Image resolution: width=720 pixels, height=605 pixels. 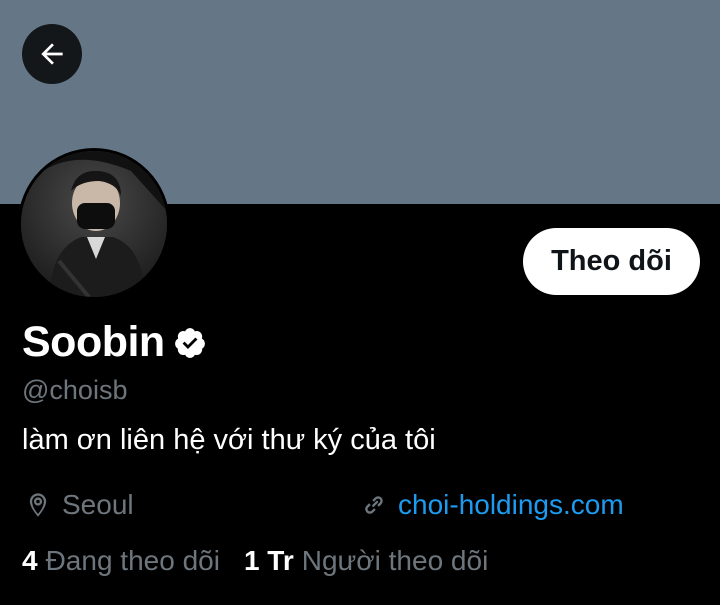 I want to click on profile-bio: làm ơn liên hệ với thư ký của tôi, so click(x=229, y=440).